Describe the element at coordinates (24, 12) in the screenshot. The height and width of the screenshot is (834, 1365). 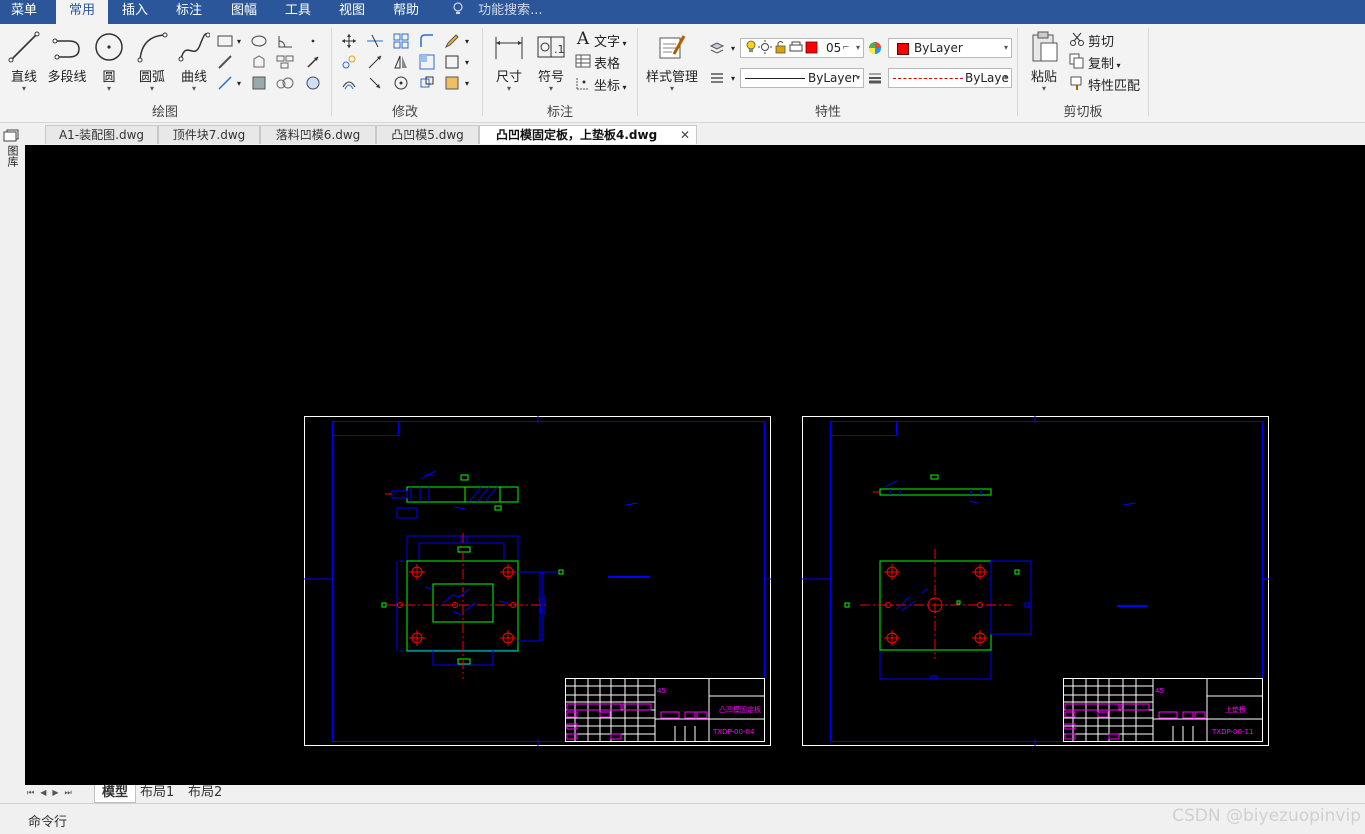
I see `menu-tab-menu: 菜单` at that location.